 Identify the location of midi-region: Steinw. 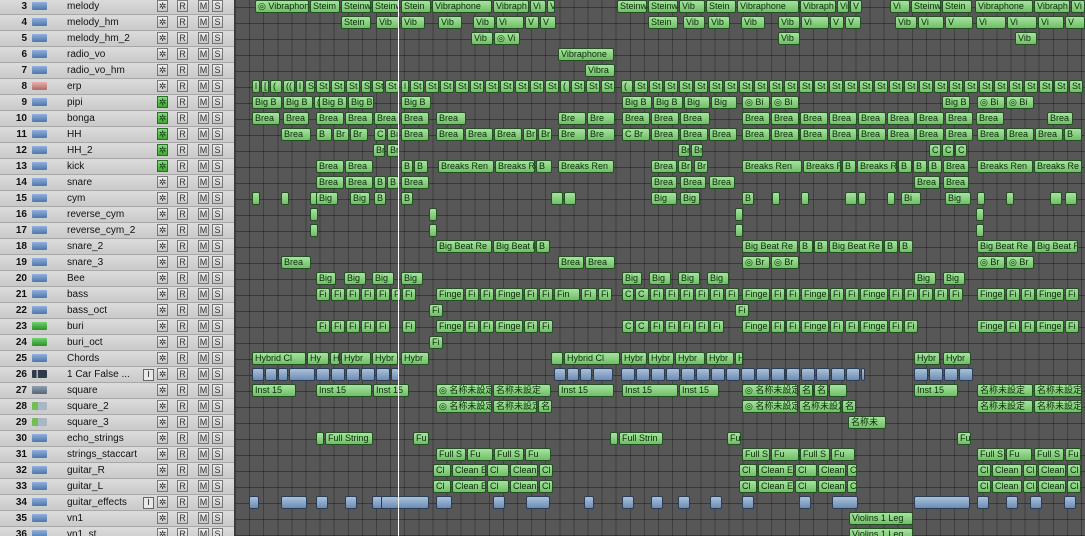
(926, 6).